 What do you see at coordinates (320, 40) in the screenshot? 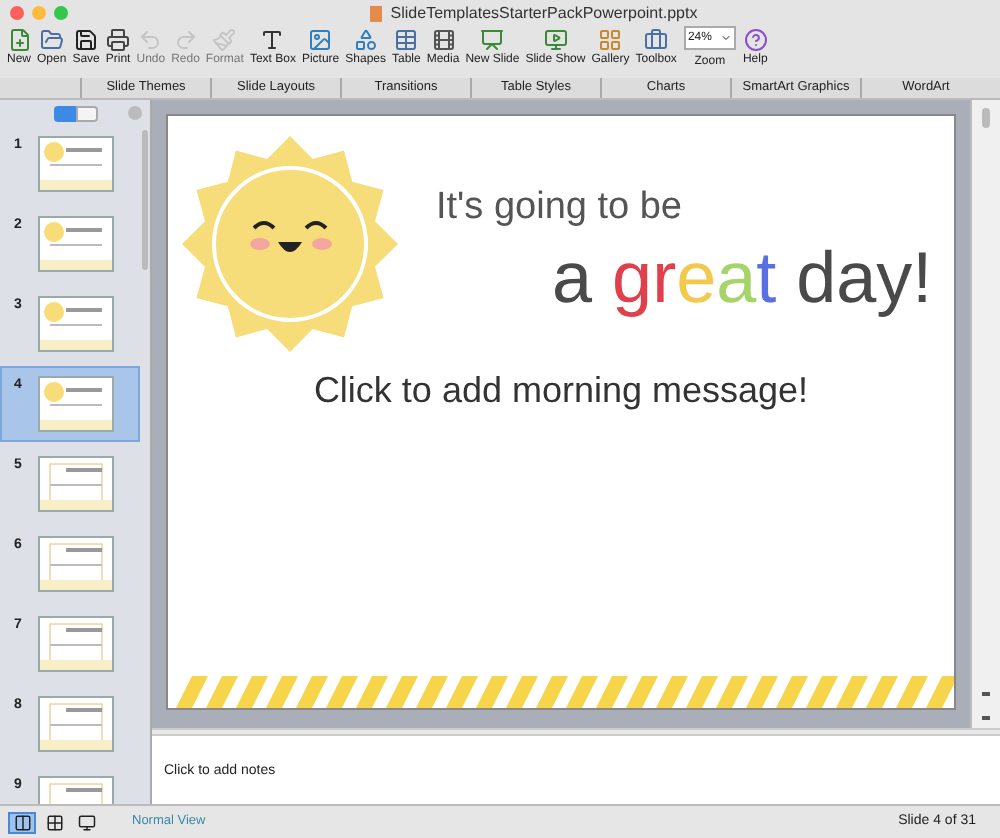
I see `picture-icon` at bounding box center [320, 40].